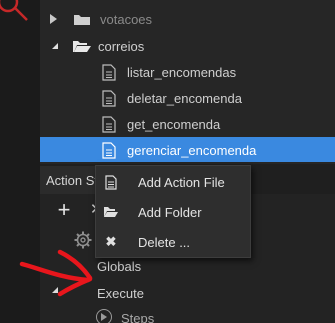 This screenshot has height=323, width=335. What do you see at coordinates (111, 241) in the screenshot?
I see `x-icon: ✖` at bounding box center [111, 241].